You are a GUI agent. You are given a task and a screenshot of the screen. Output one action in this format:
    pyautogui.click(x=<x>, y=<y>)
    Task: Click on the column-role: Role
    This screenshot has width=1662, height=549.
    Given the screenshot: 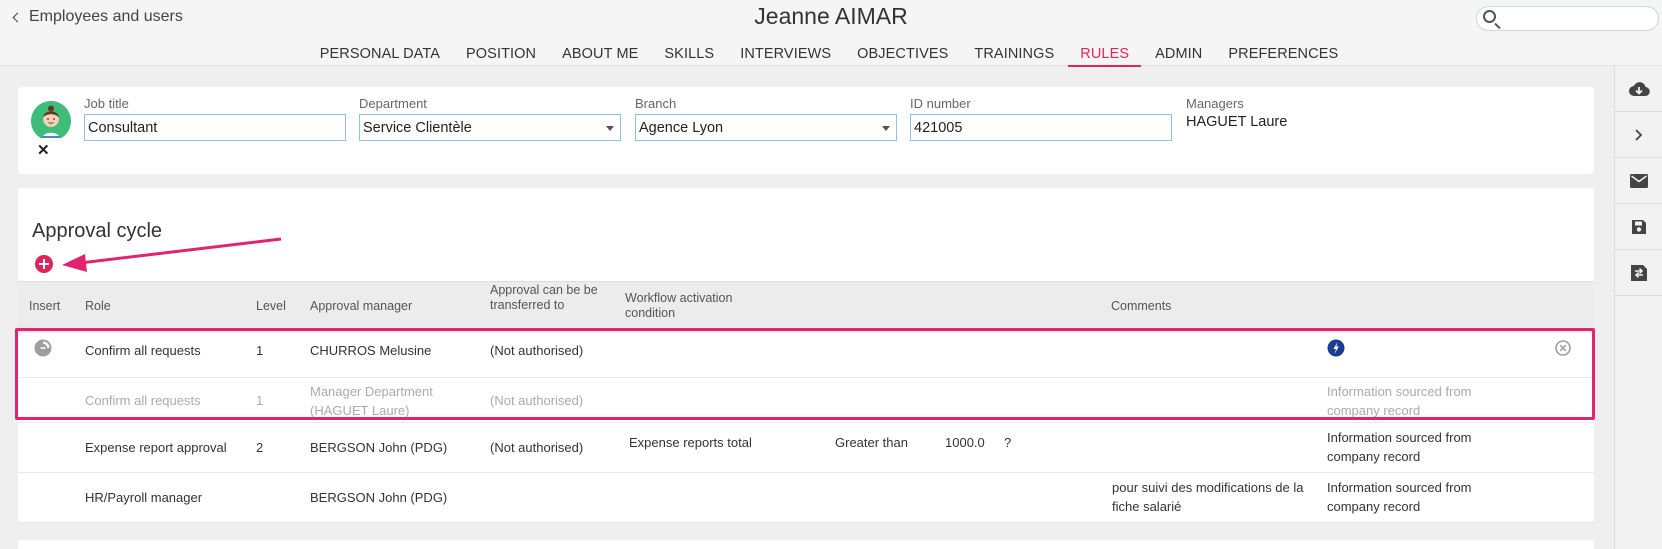 What is the action you would take?
    pyautogui.click(x=98, y=306)
    